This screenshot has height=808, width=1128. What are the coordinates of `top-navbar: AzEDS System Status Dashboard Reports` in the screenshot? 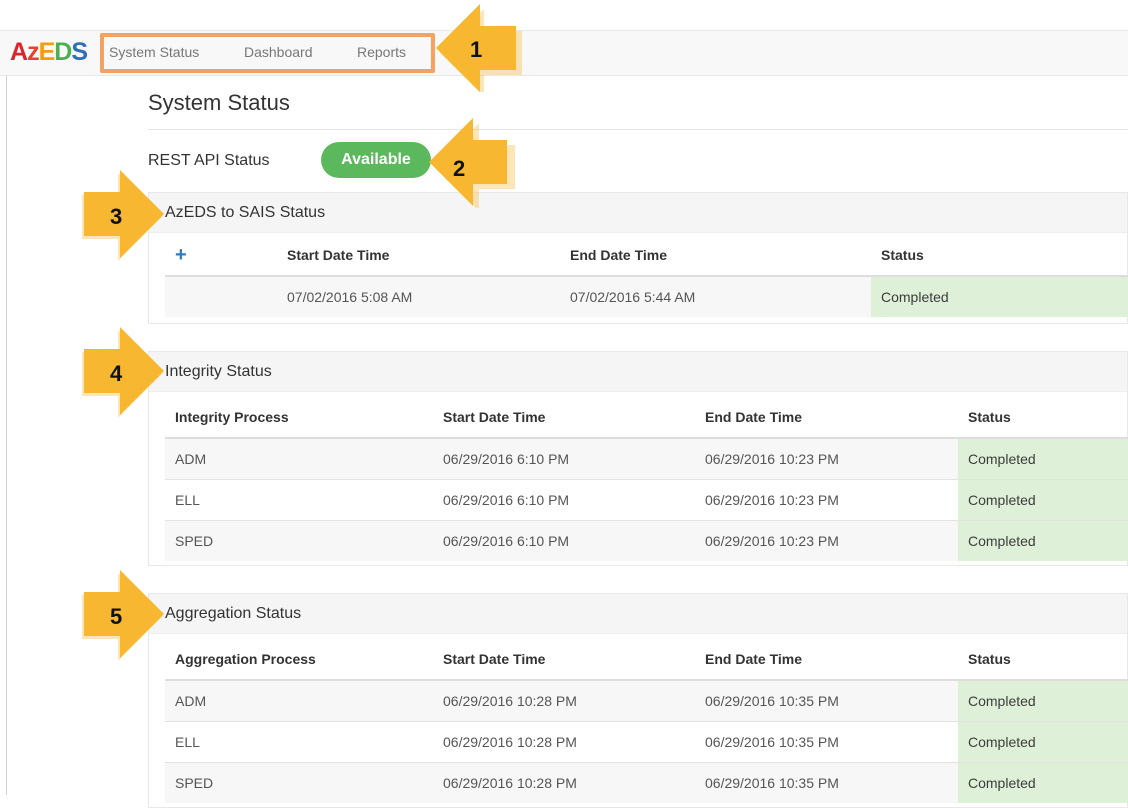 It's located at (564, 53).